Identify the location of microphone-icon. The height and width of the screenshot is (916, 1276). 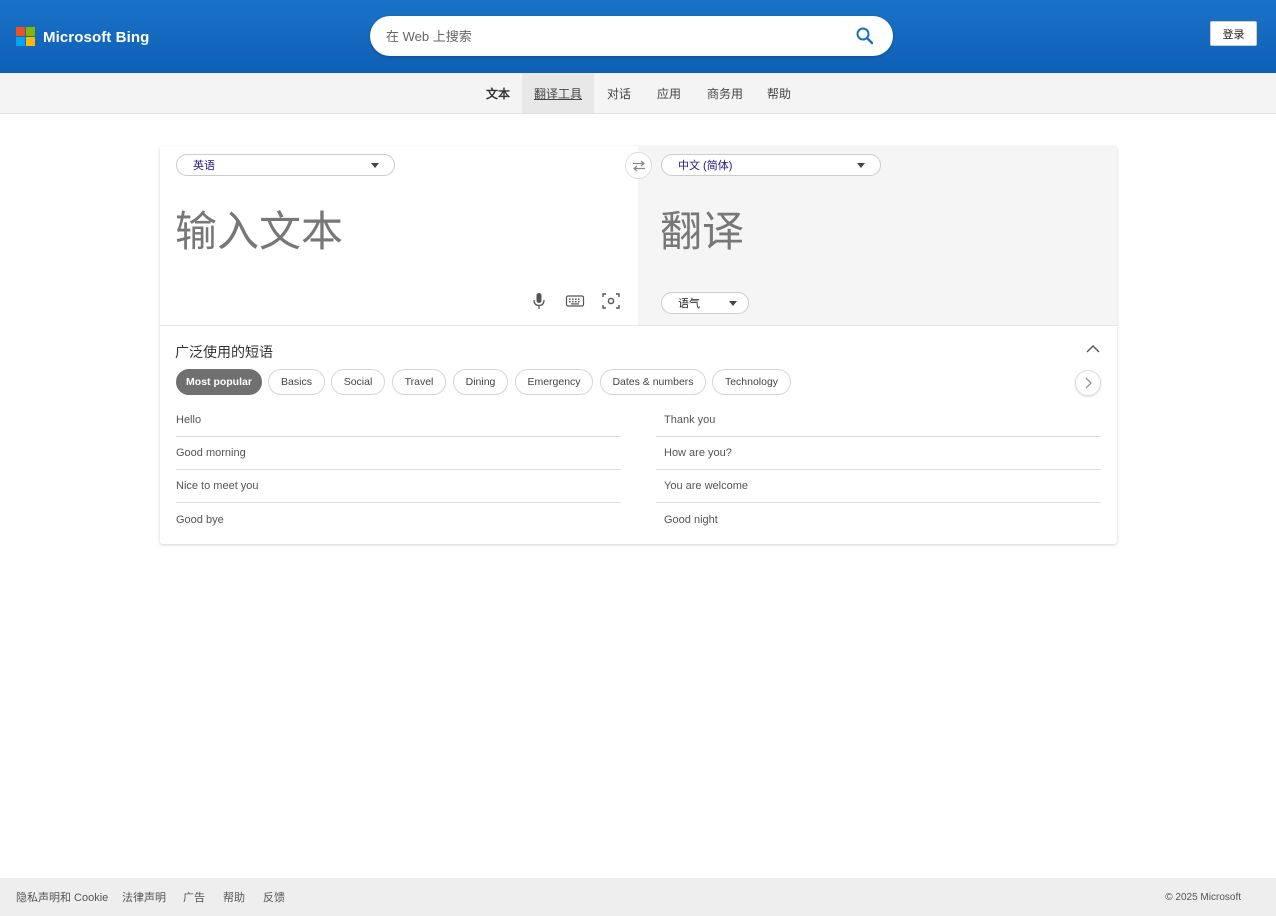
(539, 301).